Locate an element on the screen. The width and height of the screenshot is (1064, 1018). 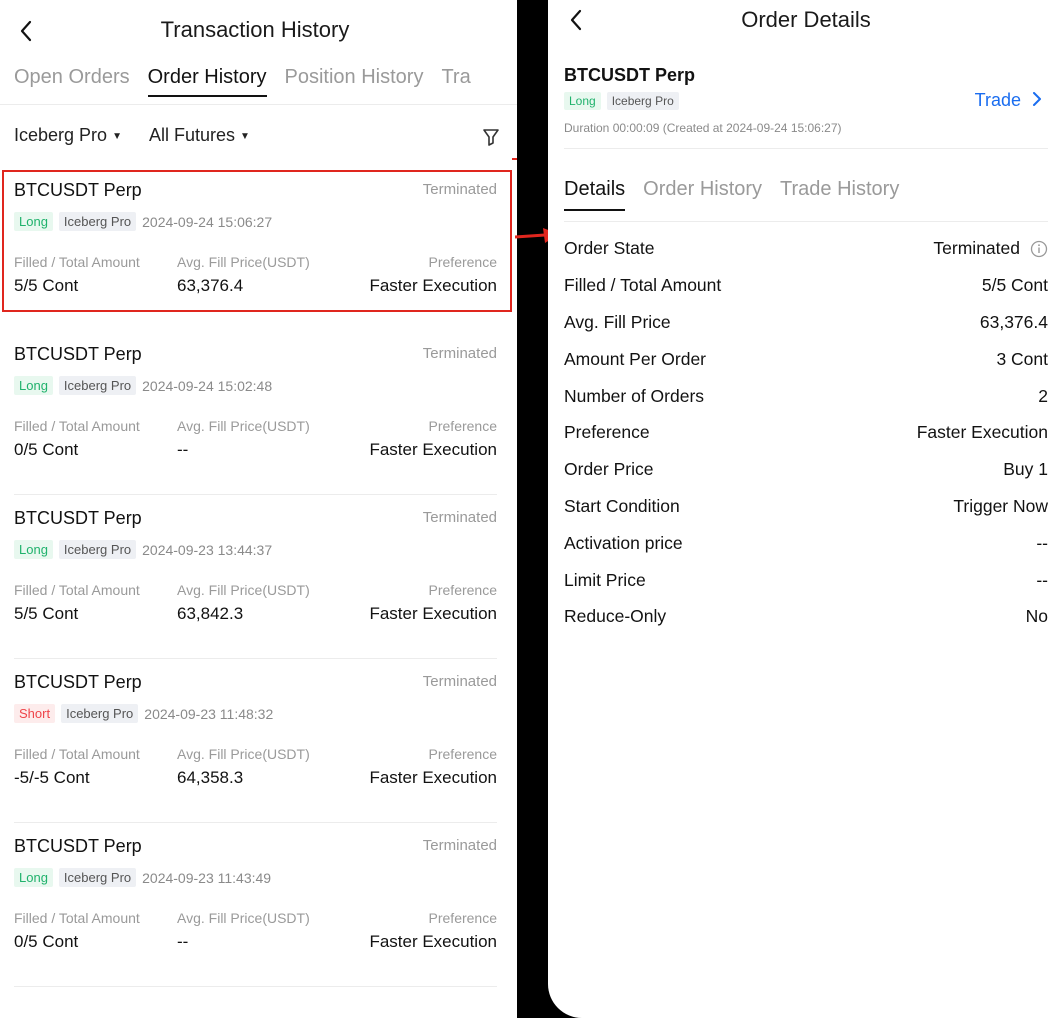
side-badge: Short is located at coordinates (35, 713).